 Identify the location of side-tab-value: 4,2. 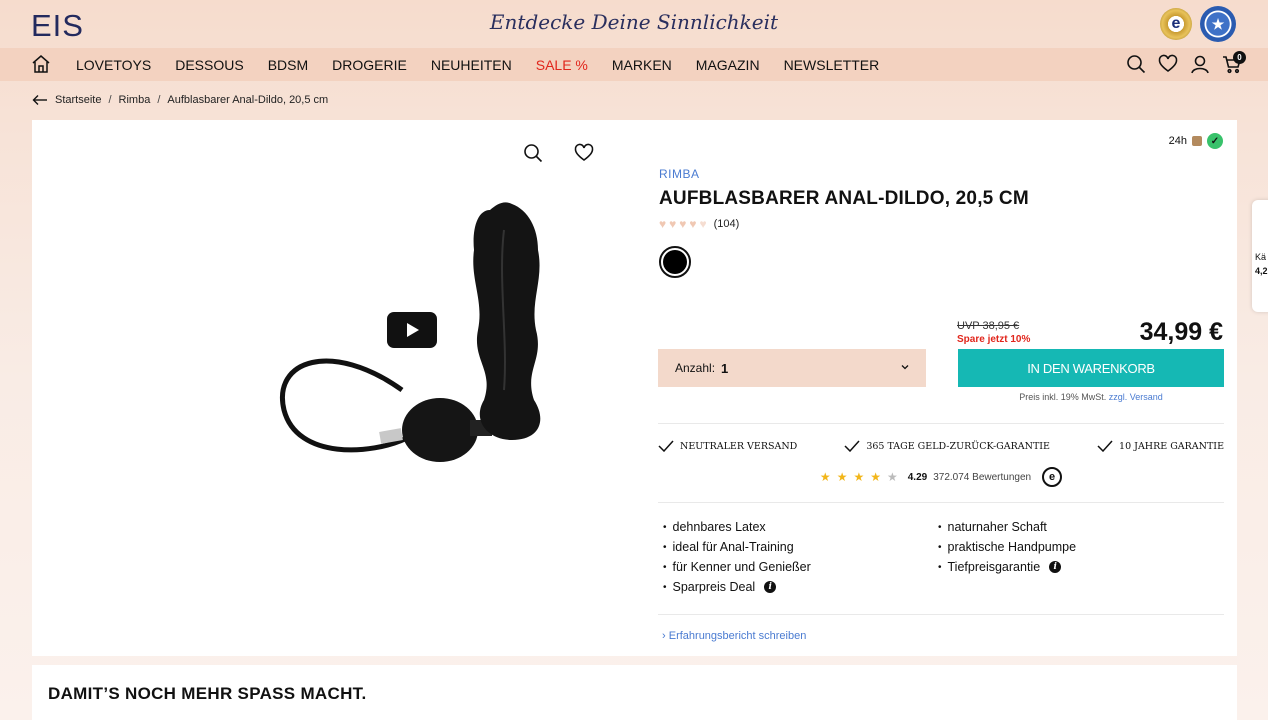
(1261, 271).